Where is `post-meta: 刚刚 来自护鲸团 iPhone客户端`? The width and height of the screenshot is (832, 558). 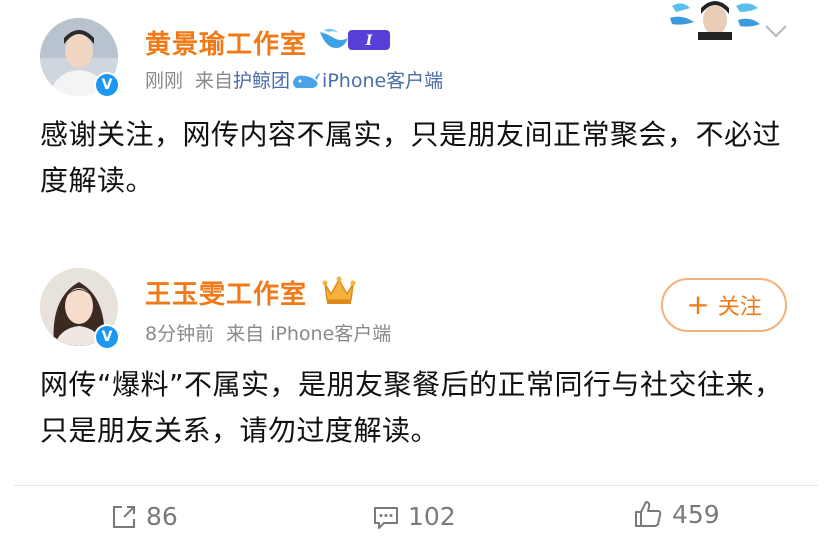
post-meta: 刚刚 来自护鲸团 iPhone客户端 is located at coordinates (294, 79).